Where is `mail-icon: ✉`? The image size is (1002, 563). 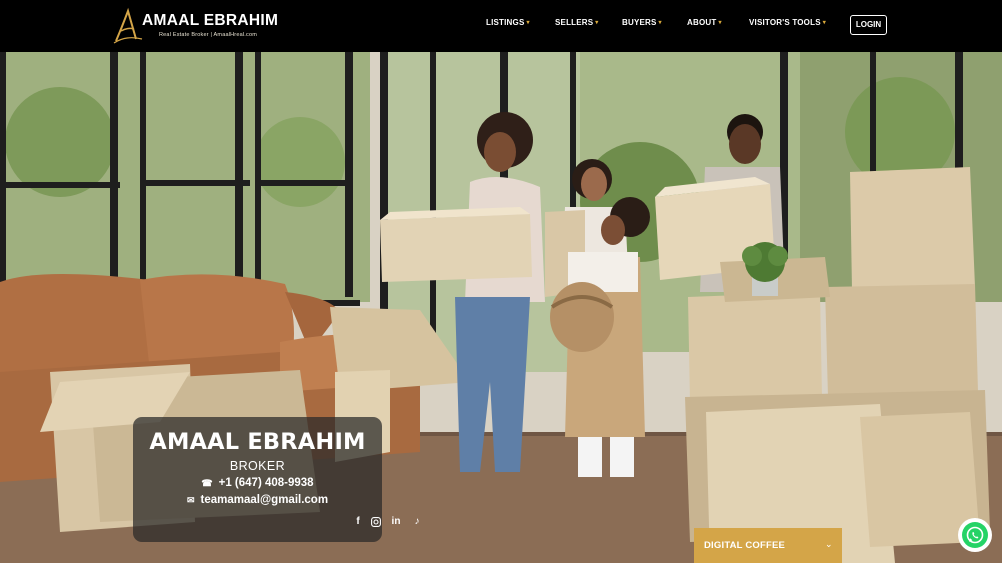
mail-icon: ✉ is located at coordinates (190, 500).